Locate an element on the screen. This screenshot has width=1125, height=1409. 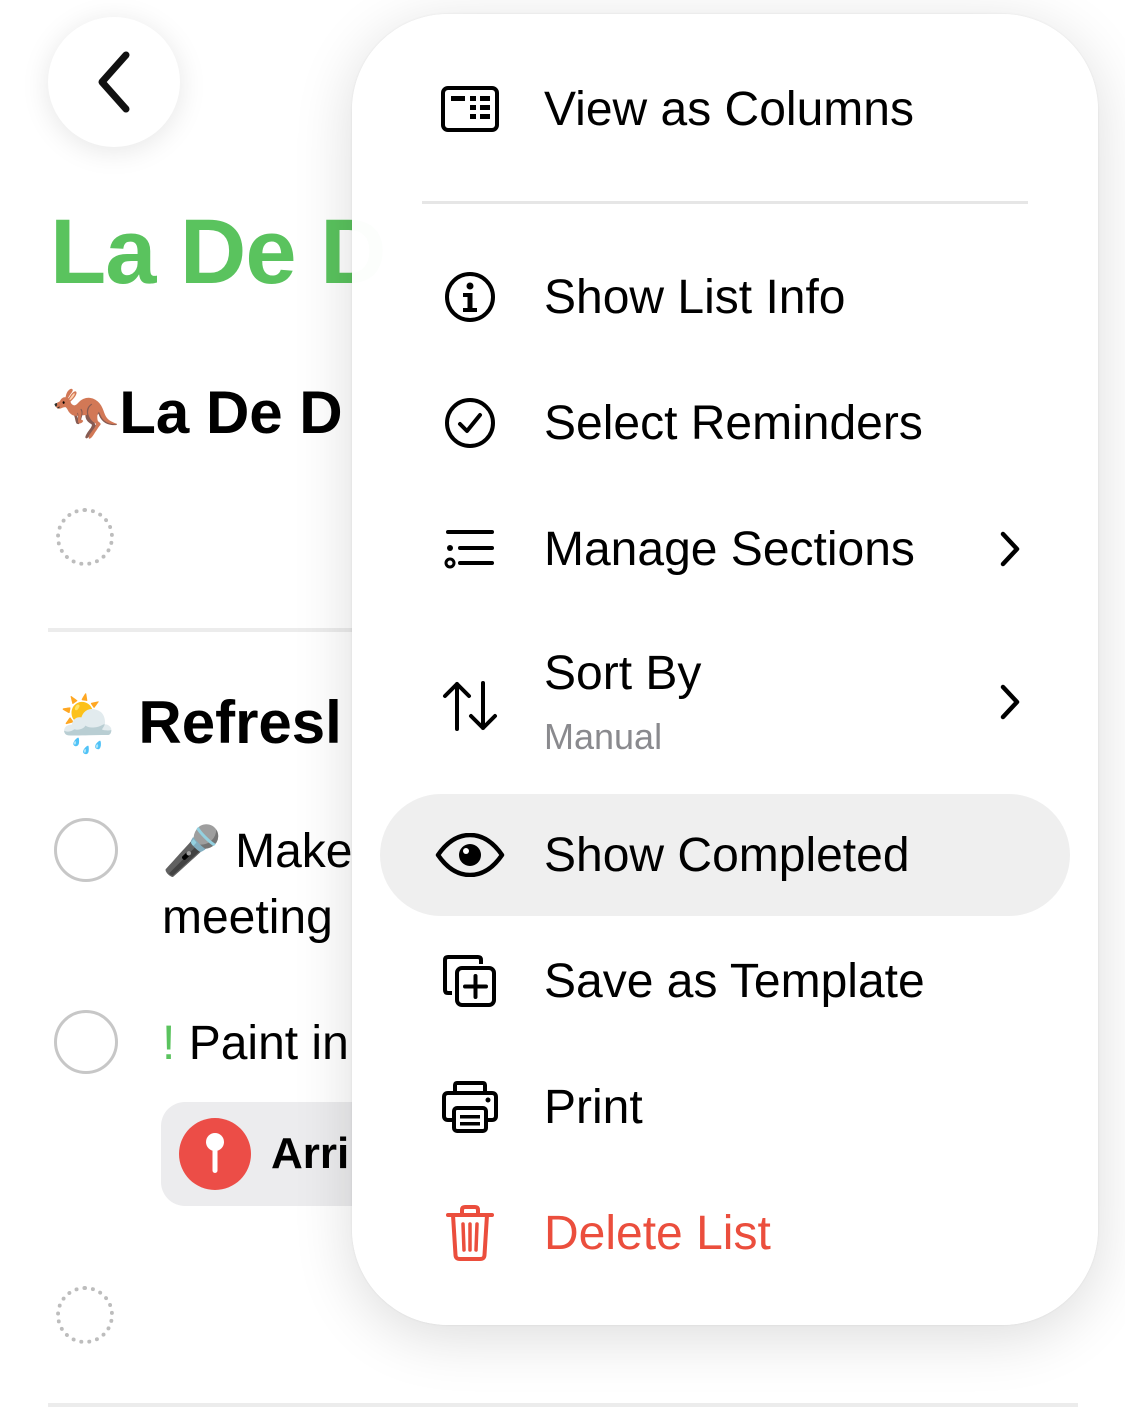
menu-label: Select Reminders is located at coordinates (733, 423).